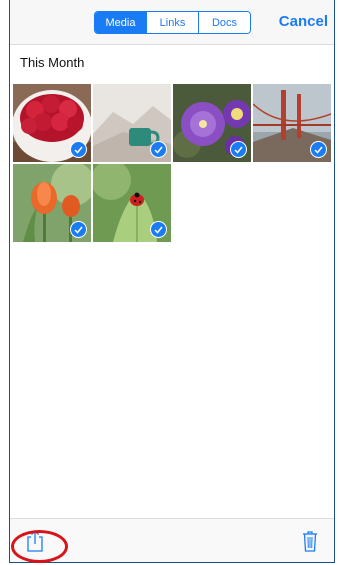  I want to click on media-thumbnail-purple-flowers, so click(212, 123).